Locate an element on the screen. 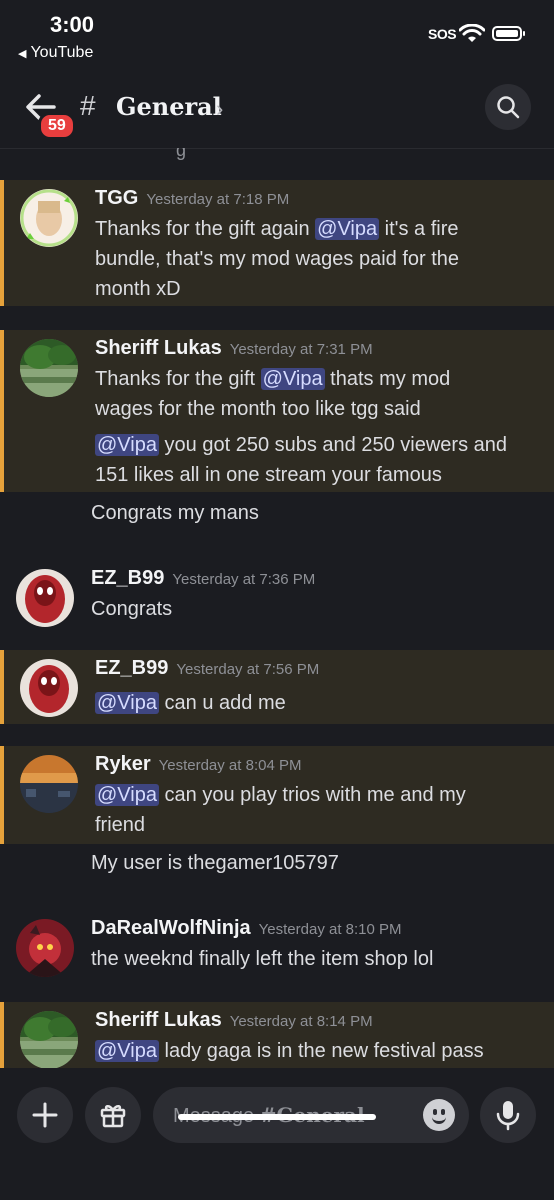 This screenshot has height=1200, width=554. status-time: 3:00 is located at coordinates (72, 24).